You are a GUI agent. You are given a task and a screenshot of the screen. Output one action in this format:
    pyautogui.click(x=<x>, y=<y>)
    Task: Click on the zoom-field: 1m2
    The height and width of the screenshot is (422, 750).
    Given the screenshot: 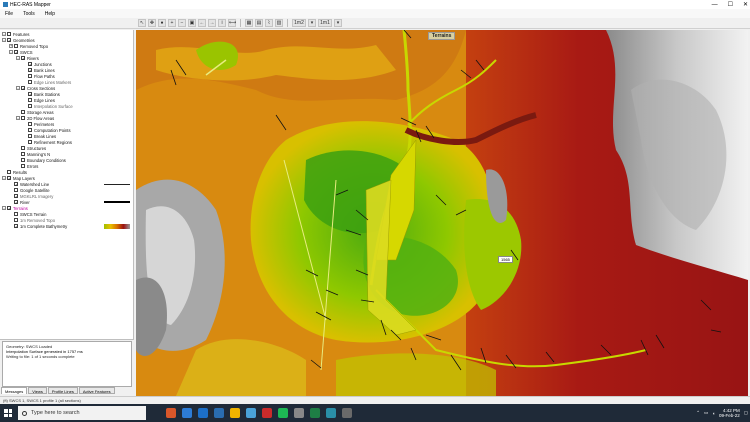 What is the action you would take?
    pyautogui.click(x=299, y=23)
    